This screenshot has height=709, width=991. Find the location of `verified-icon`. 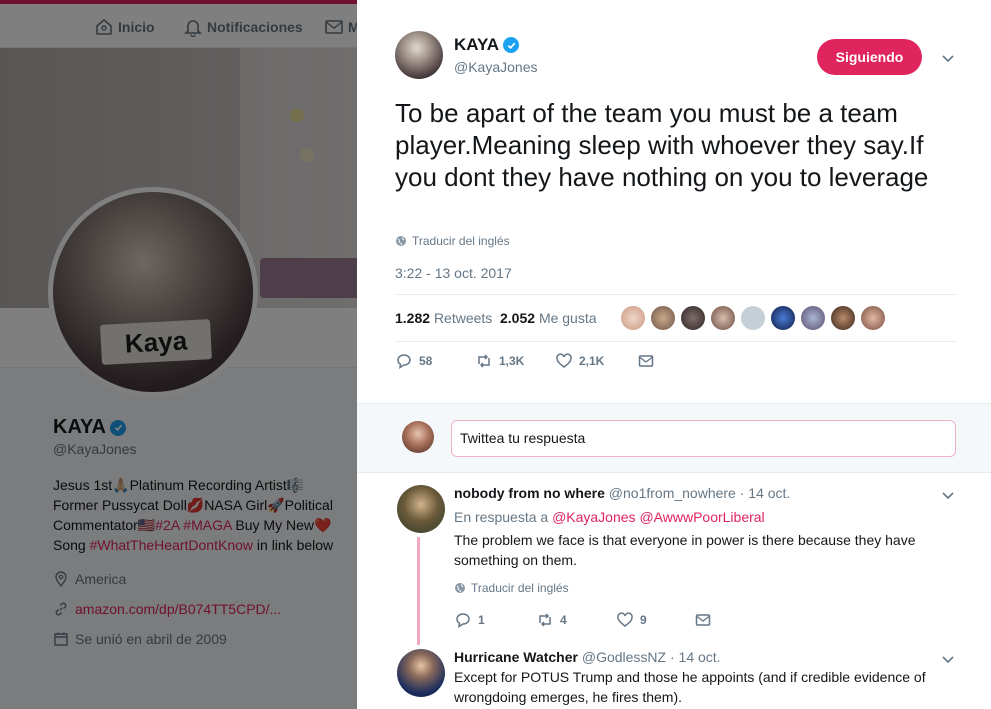

verified-icon is located at coordinates (511, 45).